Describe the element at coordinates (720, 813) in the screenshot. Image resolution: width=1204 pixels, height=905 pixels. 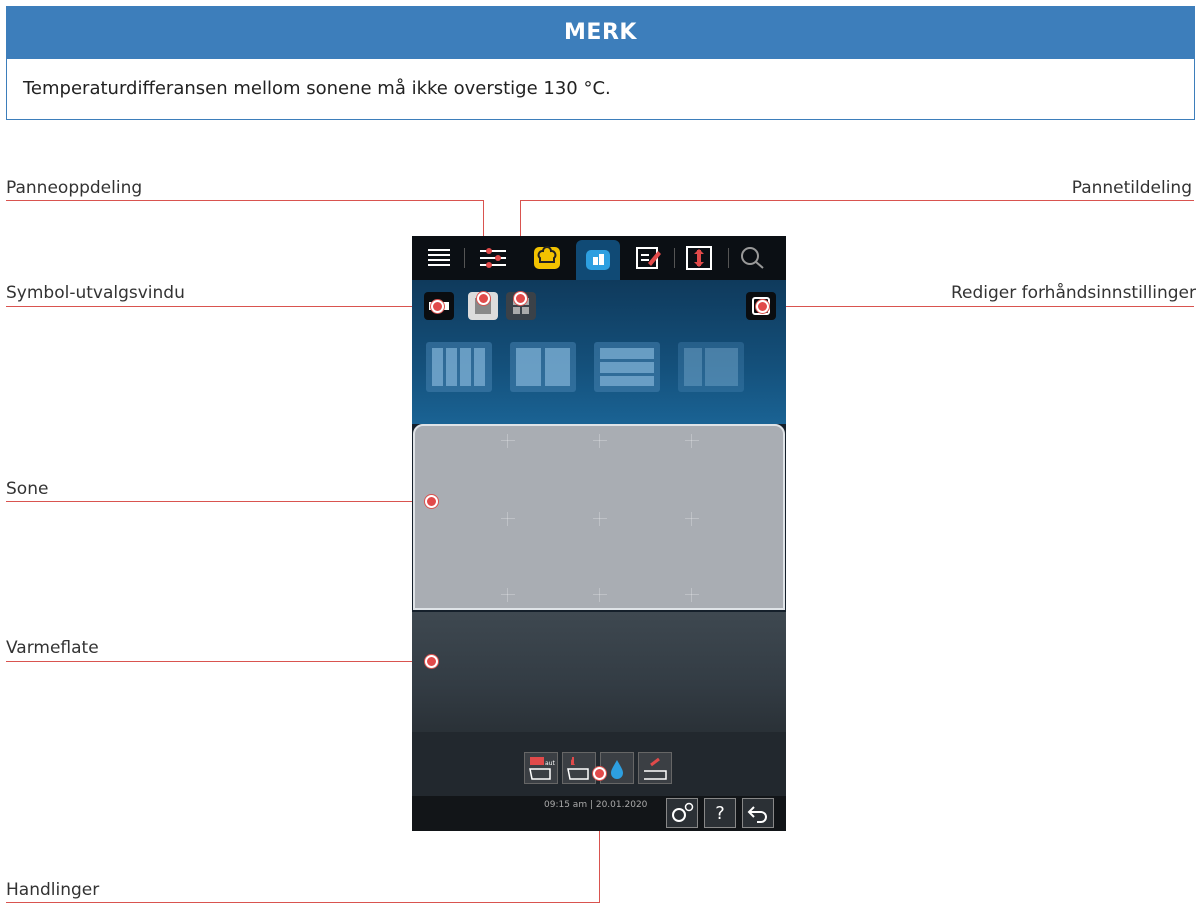
I see `help-button: ?` at that location.